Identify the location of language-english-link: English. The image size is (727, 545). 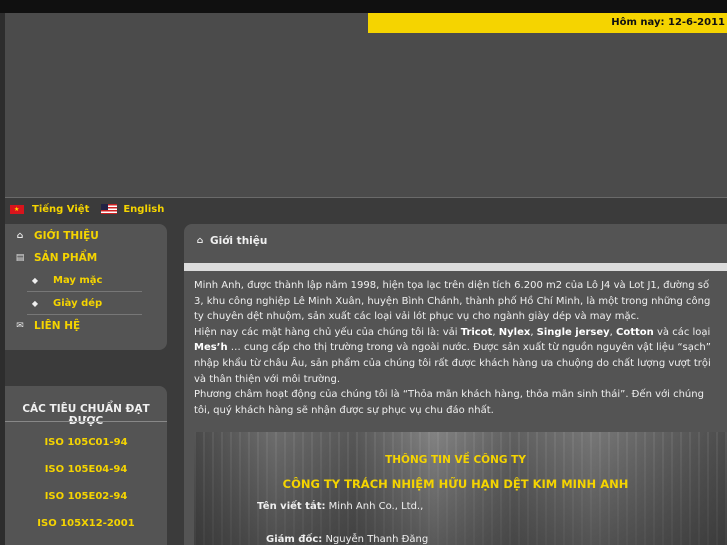
(143, 209).